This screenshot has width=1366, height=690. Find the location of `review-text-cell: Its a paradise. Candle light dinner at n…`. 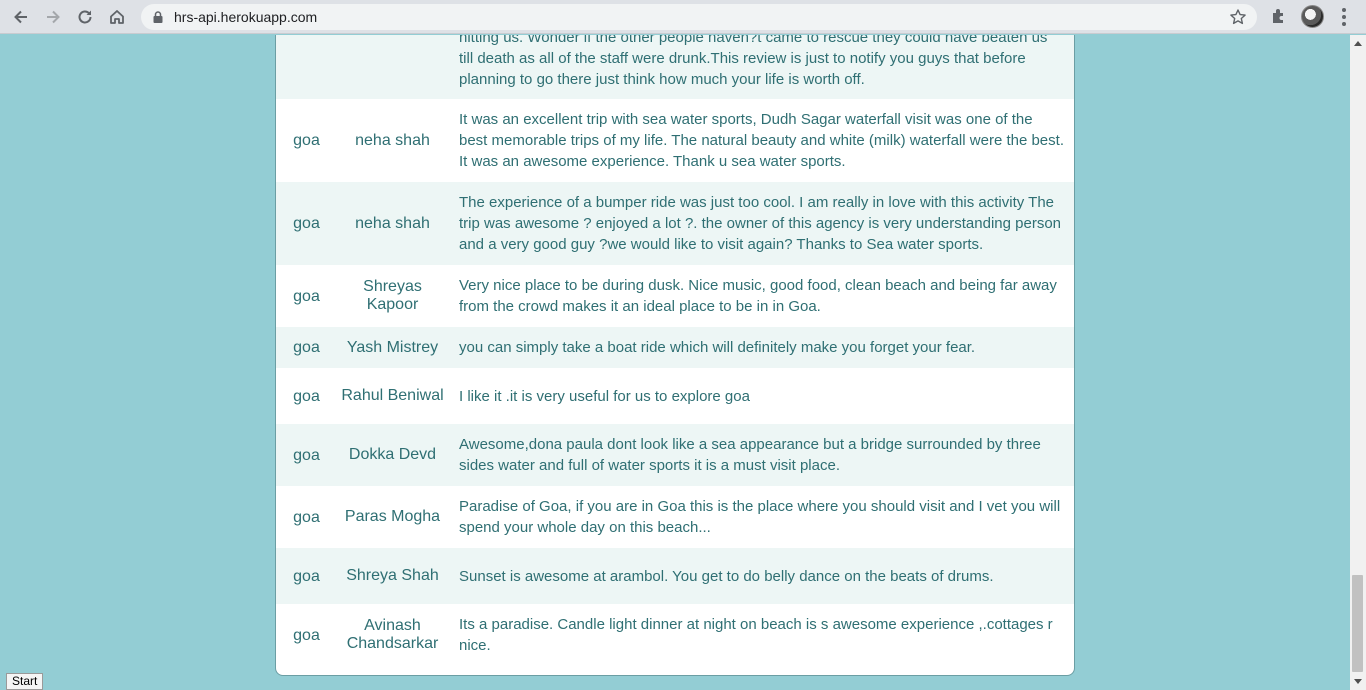

review-text-cell: Its a paradise. Candle light dinner at n… is located at coordinates (756, 635).